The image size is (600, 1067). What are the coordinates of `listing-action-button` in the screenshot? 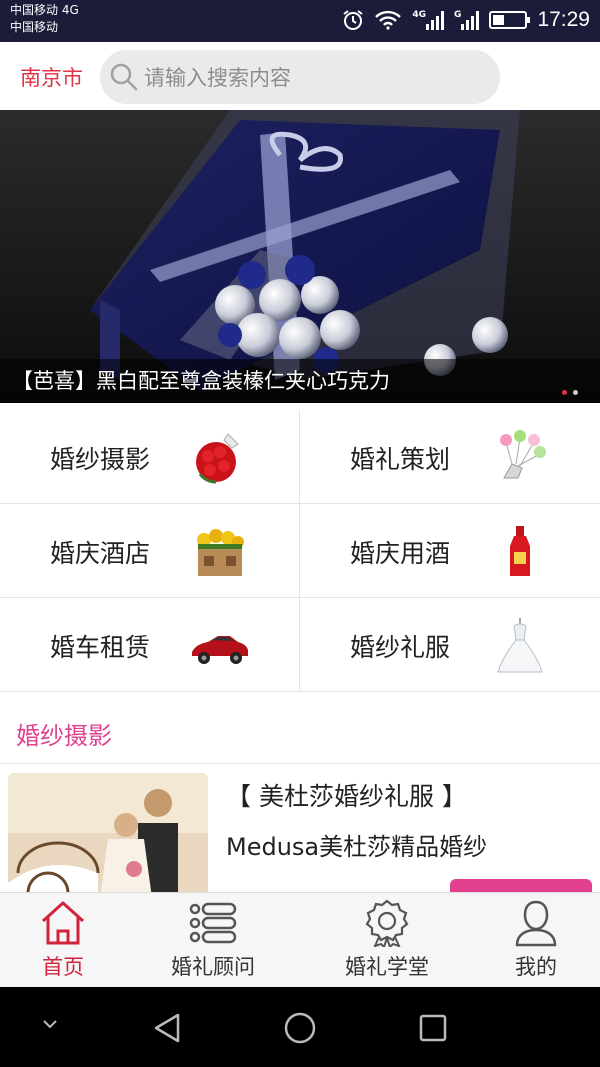 It's located at (521, 886).